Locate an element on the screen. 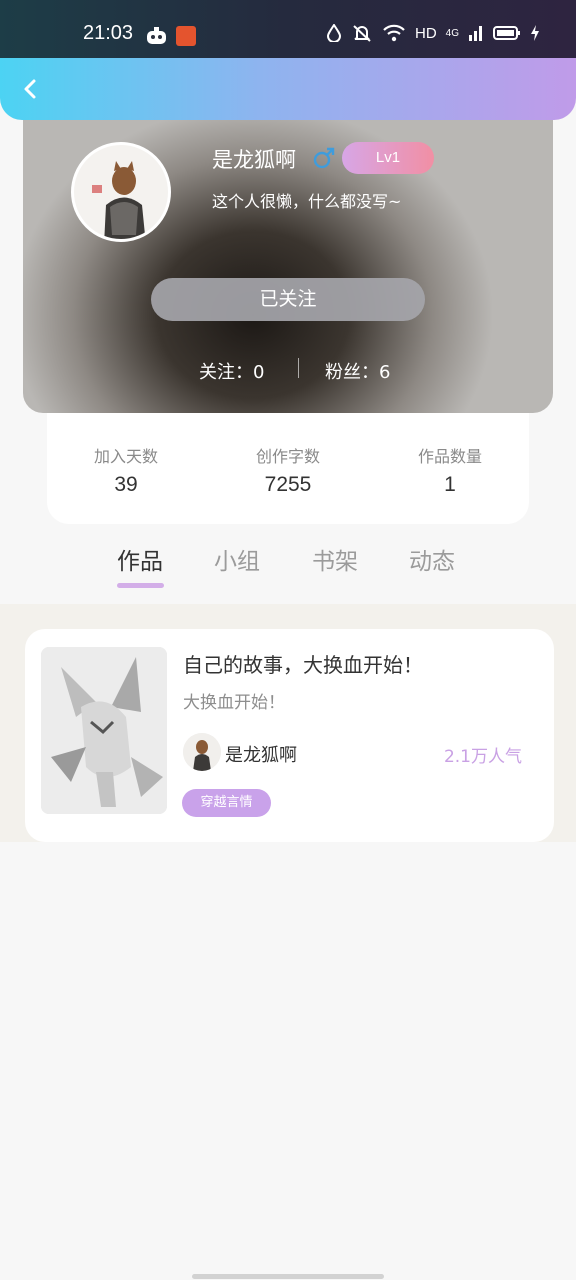  stat-divider is located at coordinates (298, 368).